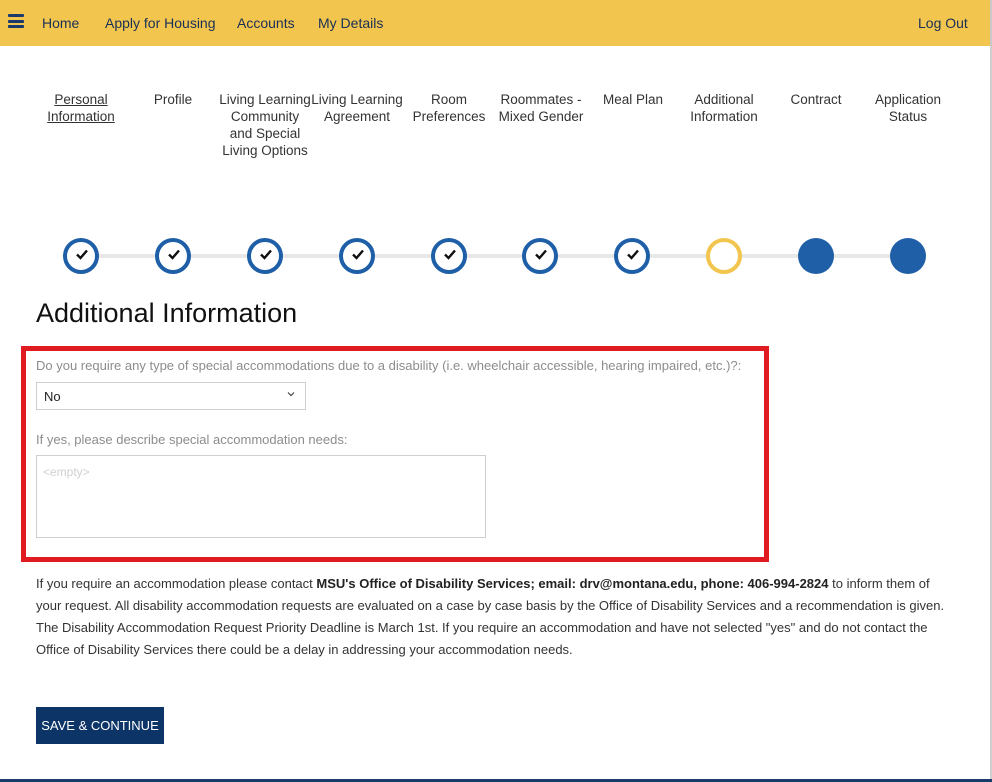 This screenshot has width=992, height=782. I want to click on step-label-contract: Contract, so click(816, 99).